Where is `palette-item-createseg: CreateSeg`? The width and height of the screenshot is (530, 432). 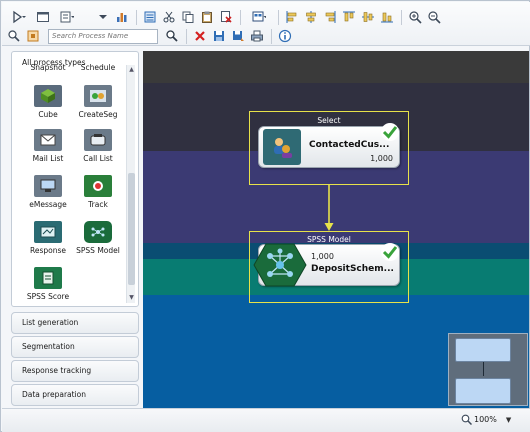
palette-item-createseg: CreateSeg is located at coordinates (98, 102).